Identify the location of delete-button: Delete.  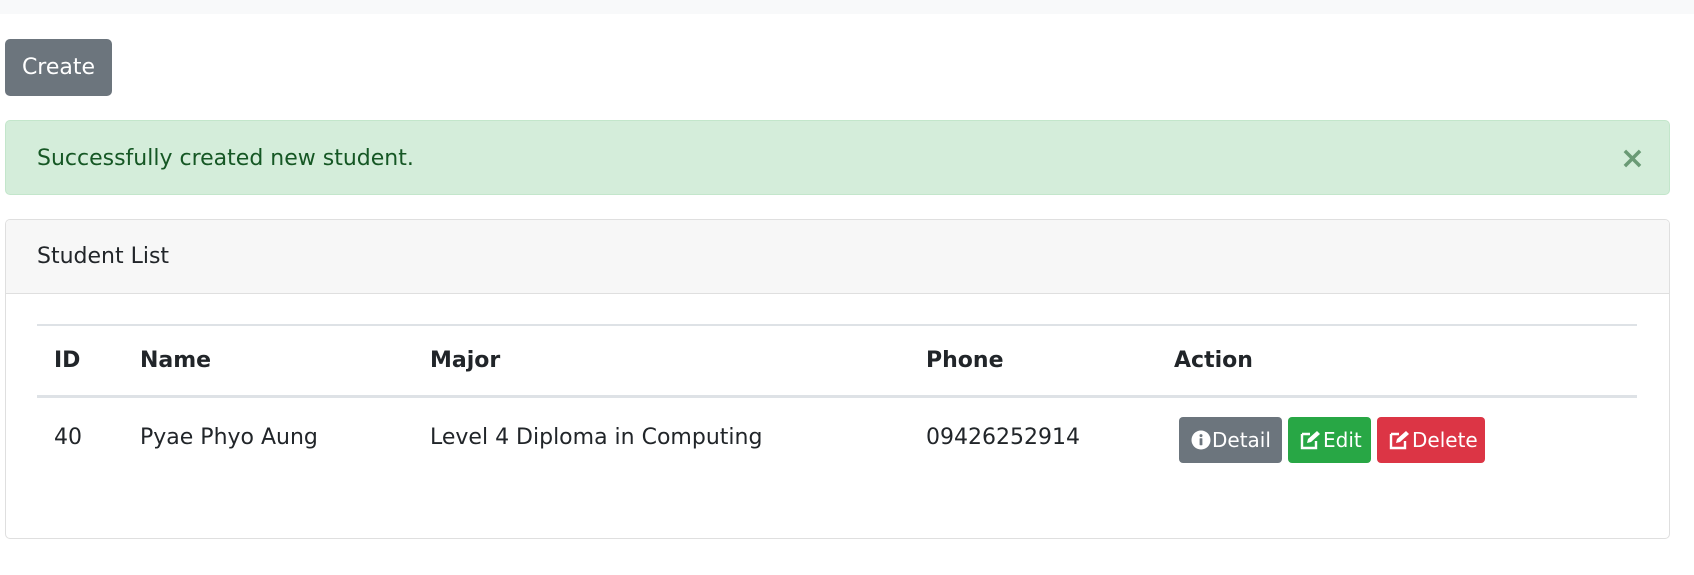
(1431, 440).